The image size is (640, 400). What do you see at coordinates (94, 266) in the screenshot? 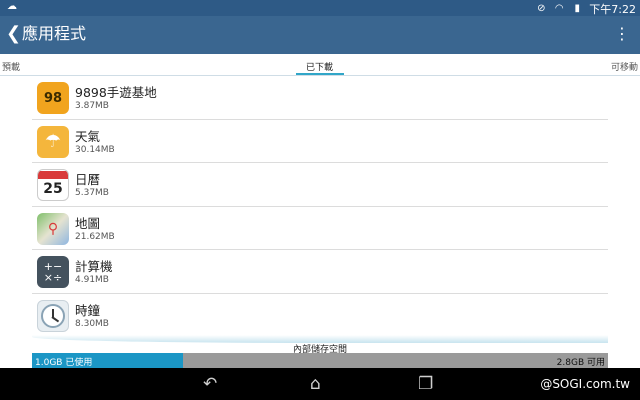
I see `app-name: 計算機` at bounding box center [94, 266].